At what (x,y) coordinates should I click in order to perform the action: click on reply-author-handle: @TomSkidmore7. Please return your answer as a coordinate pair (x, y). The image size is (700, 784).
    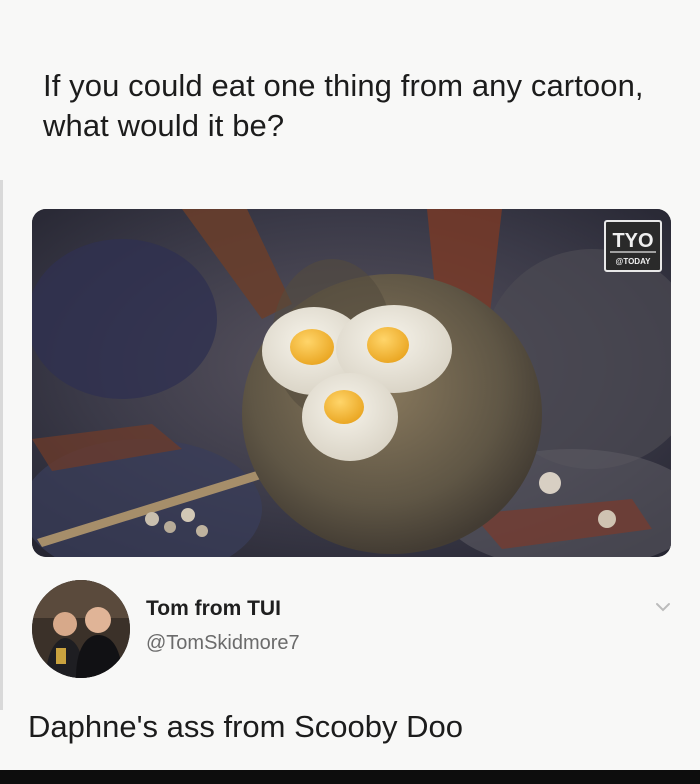
    Looking at the image, I should click on (223, 643).